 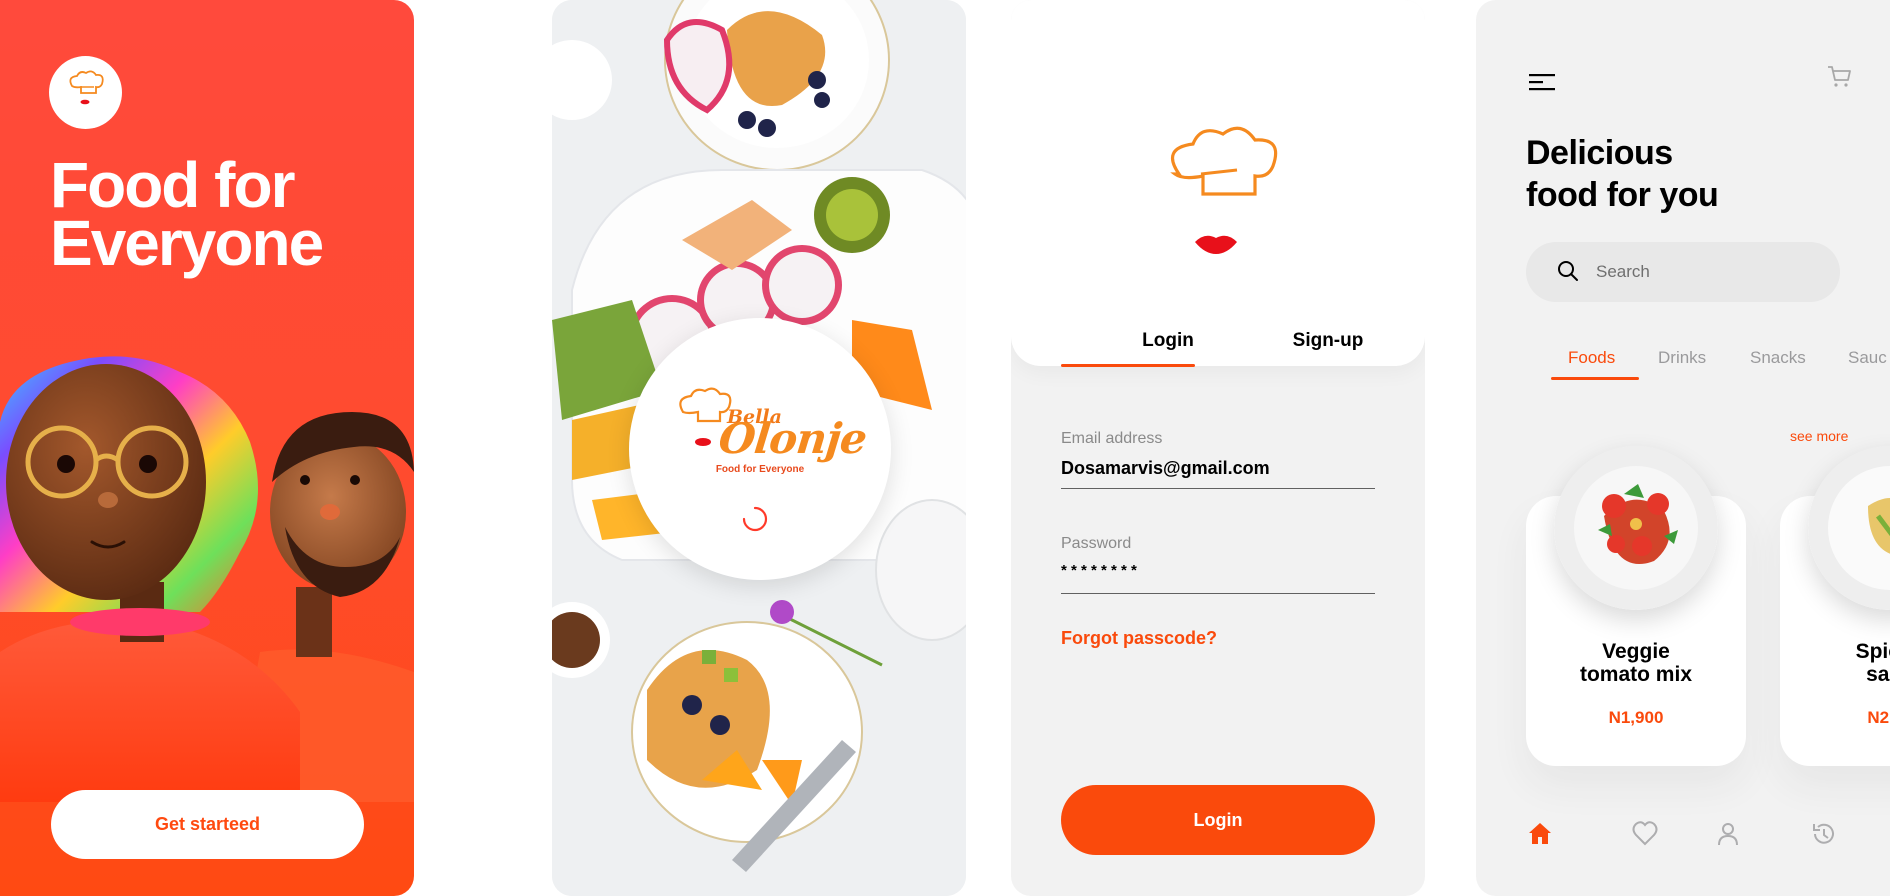 I want to click on title-line-2: Everyone, so click(x=187, y=243).